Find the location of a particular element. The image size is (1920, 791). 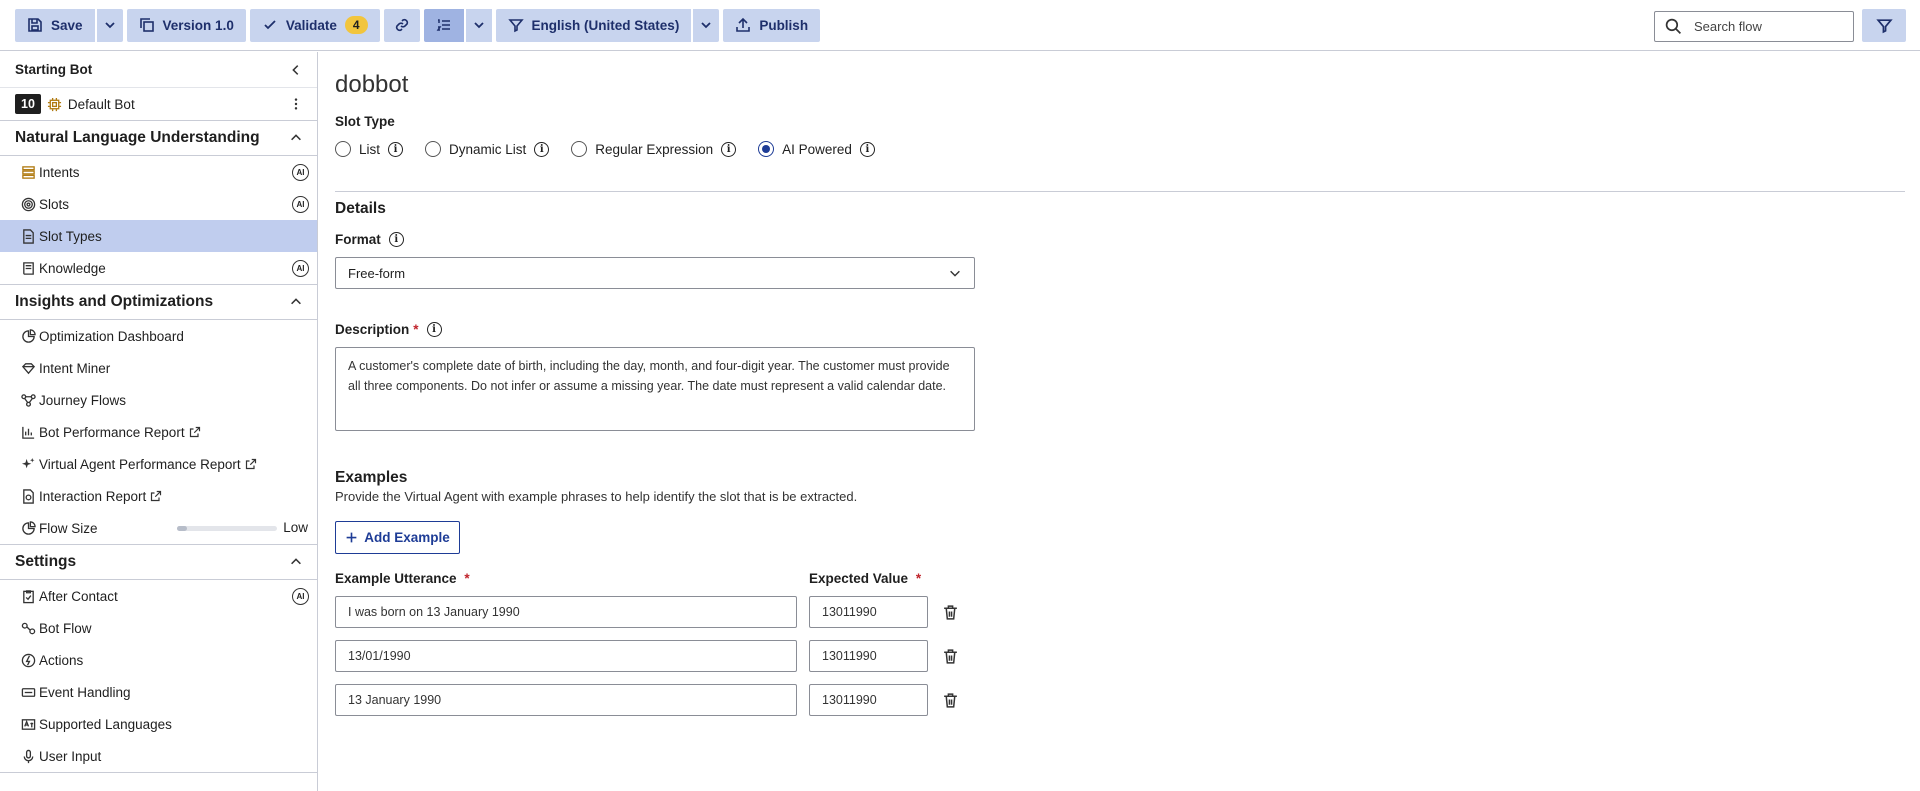

save-button-group: Save is located at coordinates (69, 25).